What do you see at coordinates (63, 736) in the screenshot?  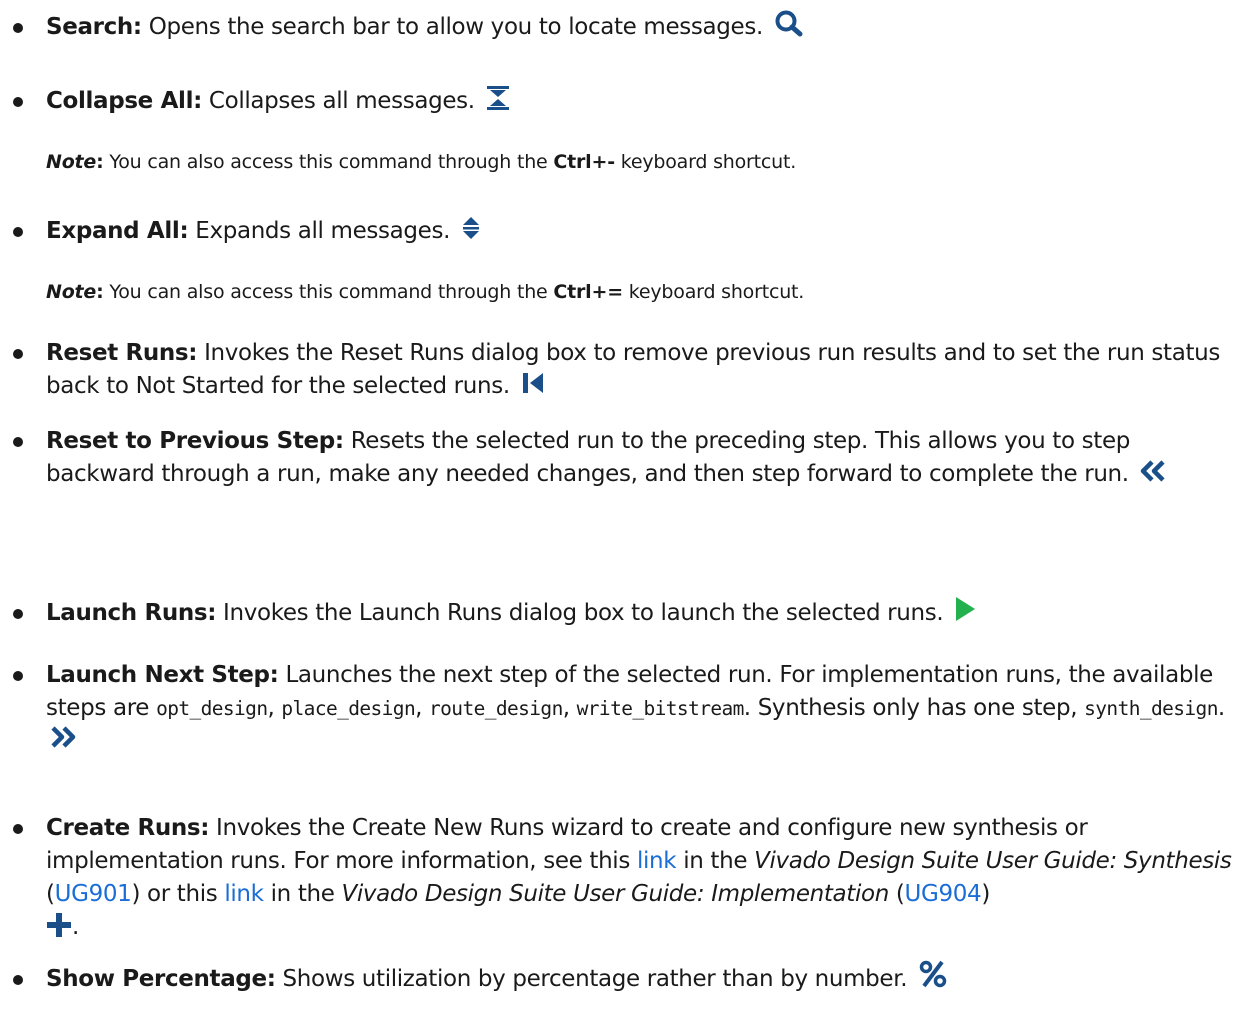 I see `double-chevron-right-icon` at bounding box center [63, 736].